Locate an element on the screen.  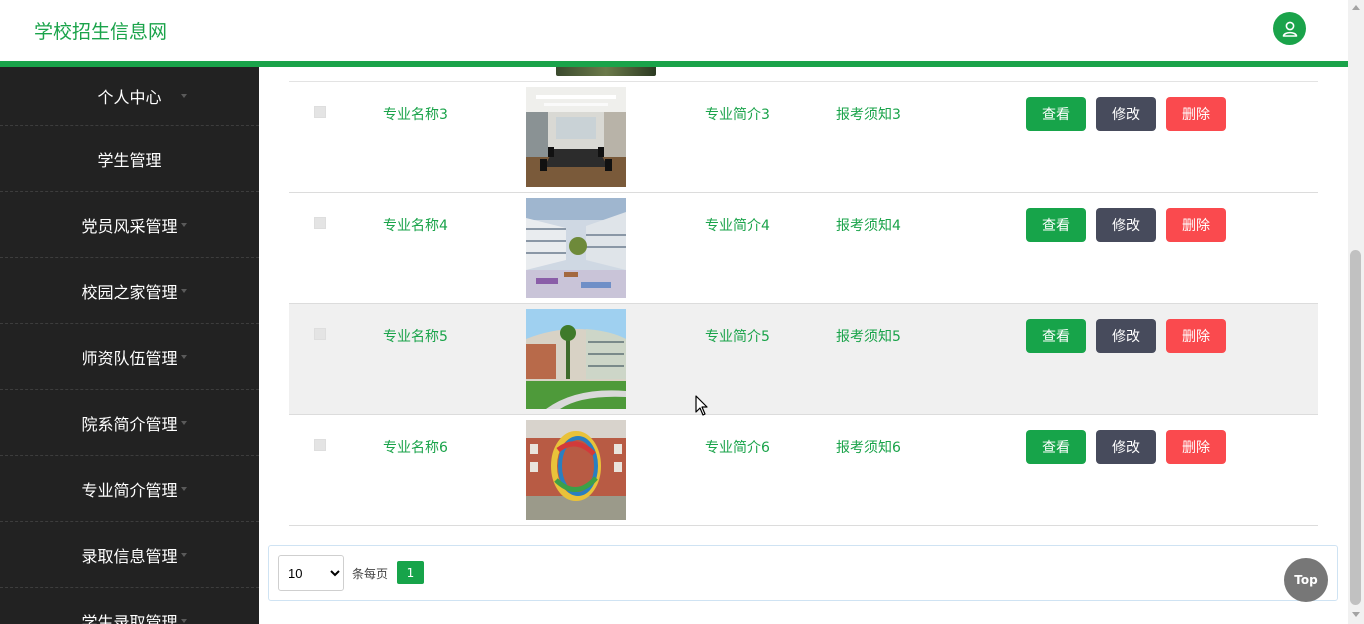
sidebar-item-majors: 专业简介管理 is located at coordinates (129, 489).